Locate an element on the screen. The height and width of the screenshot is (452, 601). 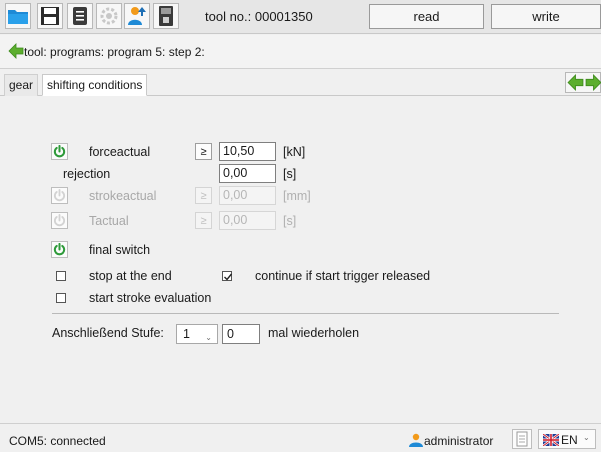
stroke-label: strokeactual is located at coordinates (123, 196).